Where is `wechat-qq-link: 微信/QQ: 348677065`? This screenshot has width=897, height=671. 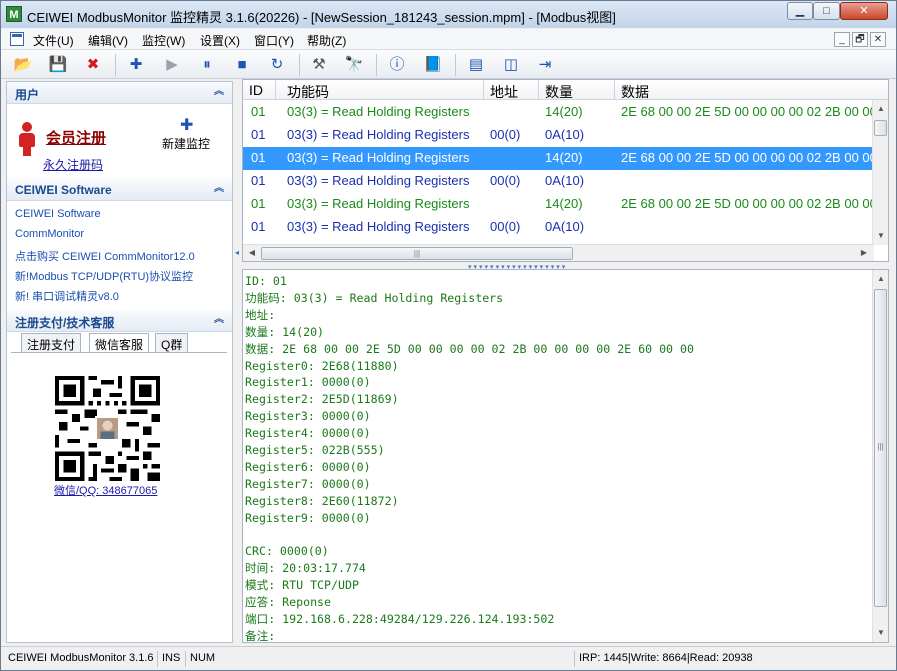 wechat-qq-link: 微信/QQ: 348677065 is located at coordinates (105, 490).